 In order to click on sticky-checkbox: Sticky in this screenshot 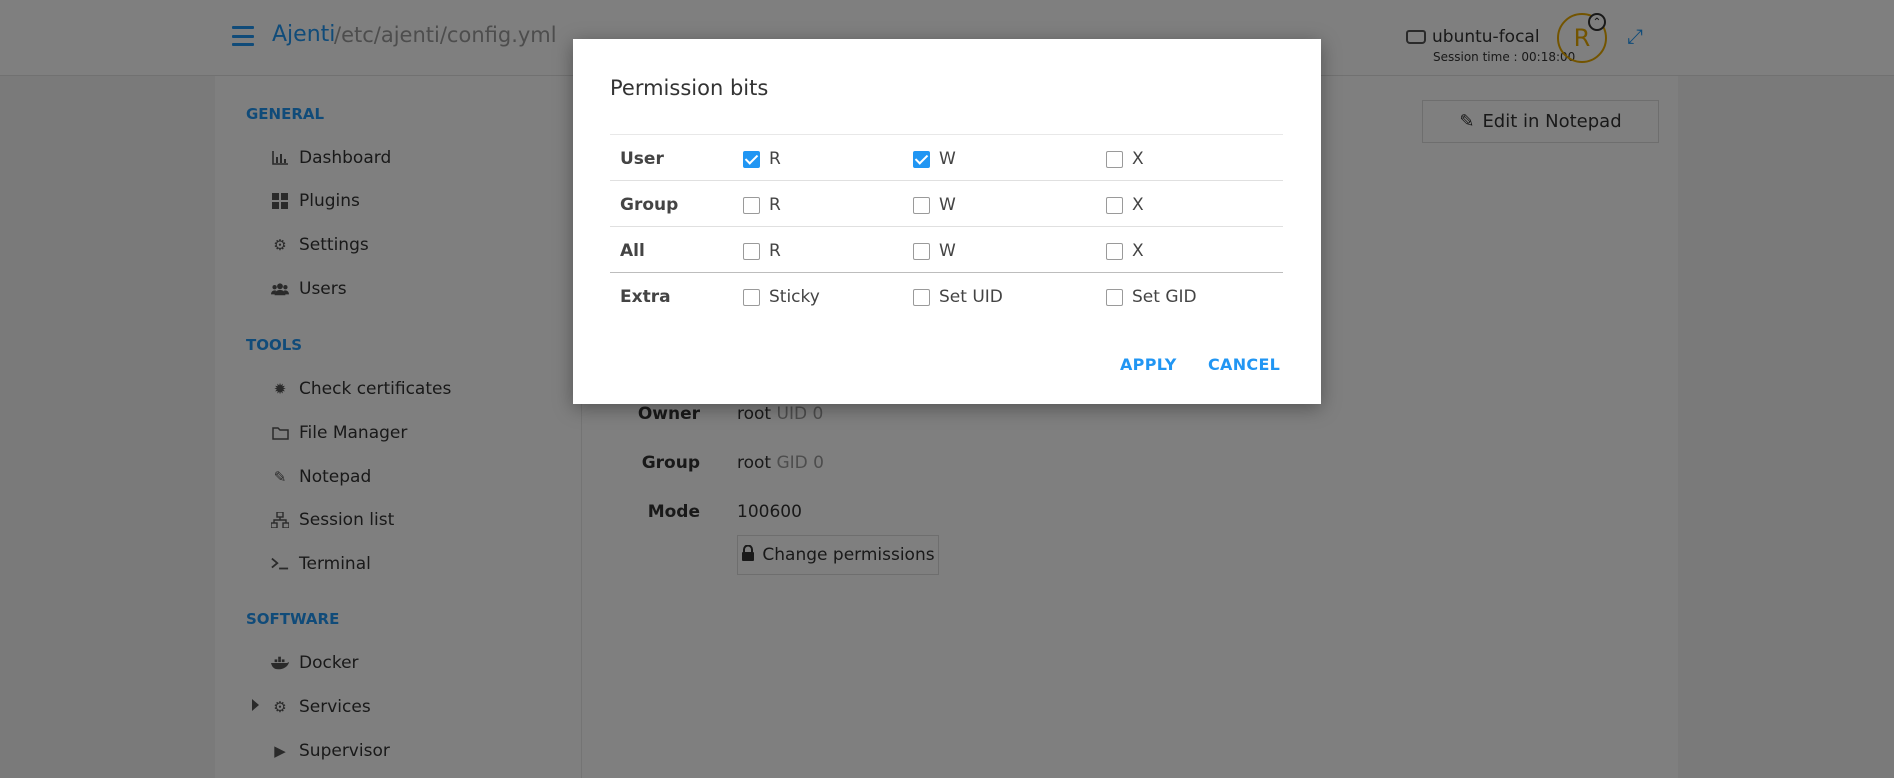, I will do `click(781, 297)`.